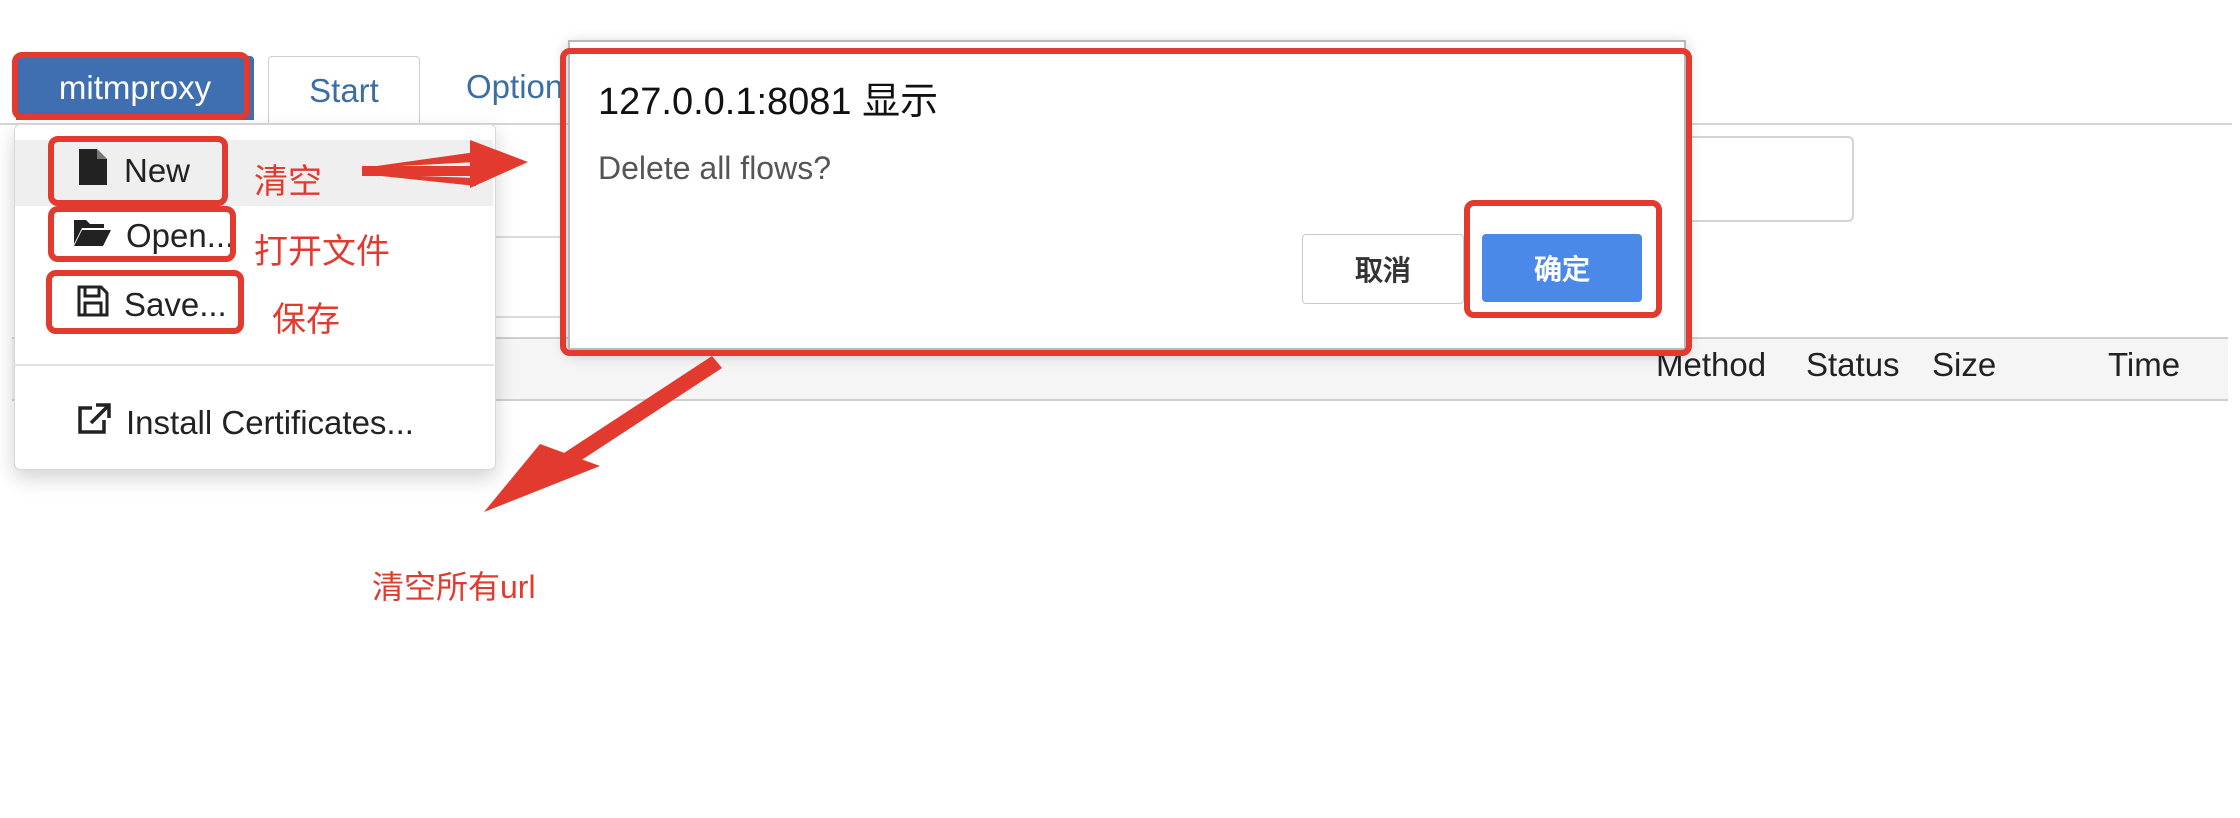 The width and height of the screenshot is (2240, 818). Describe the element at coordinates (1563, 259) in the screenshot. I see `annotation-box-confirm` at that location.